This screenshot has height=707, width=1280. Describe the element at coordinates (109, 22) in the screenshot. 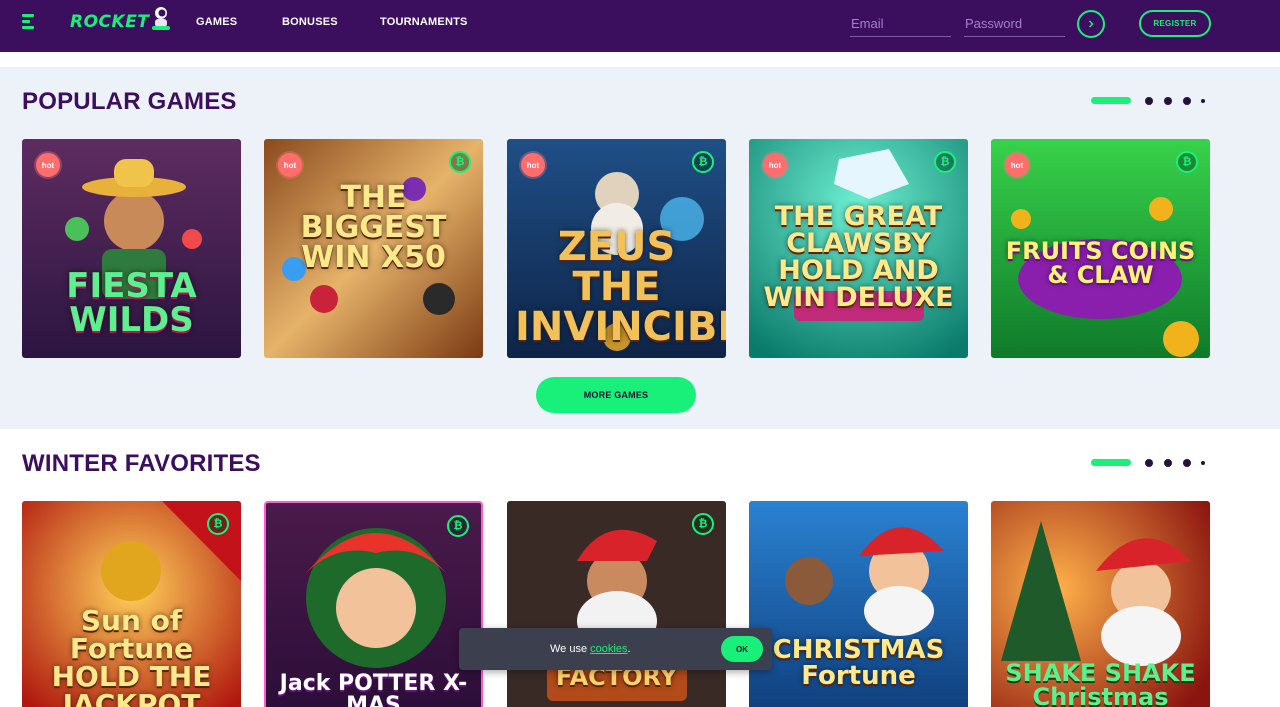

I see `logo-text: ROCKET` at that location.